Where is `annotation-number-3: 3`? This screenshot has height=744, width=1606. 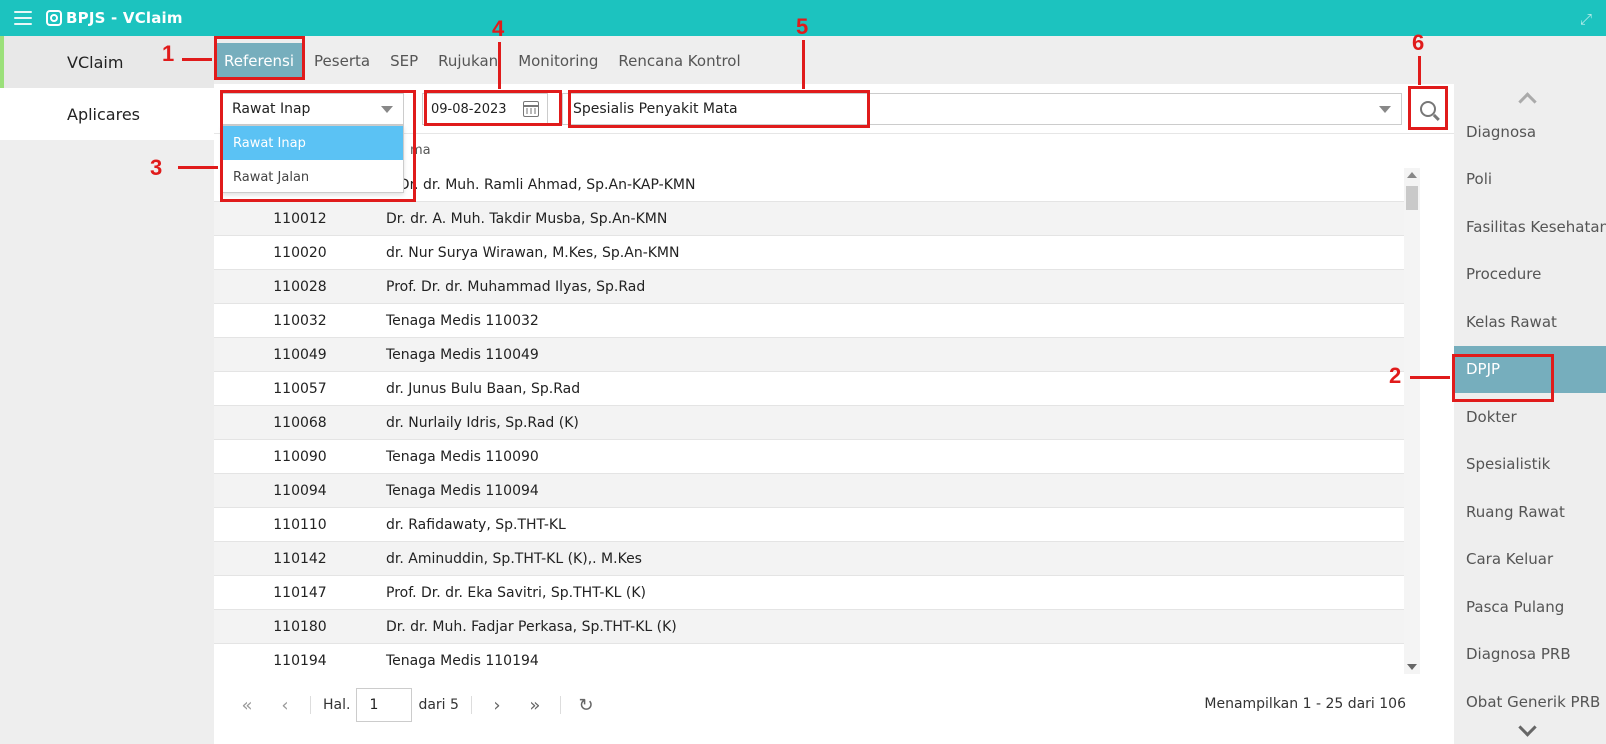
annotation-number-3: 3 is located at coordinates (156, 167).